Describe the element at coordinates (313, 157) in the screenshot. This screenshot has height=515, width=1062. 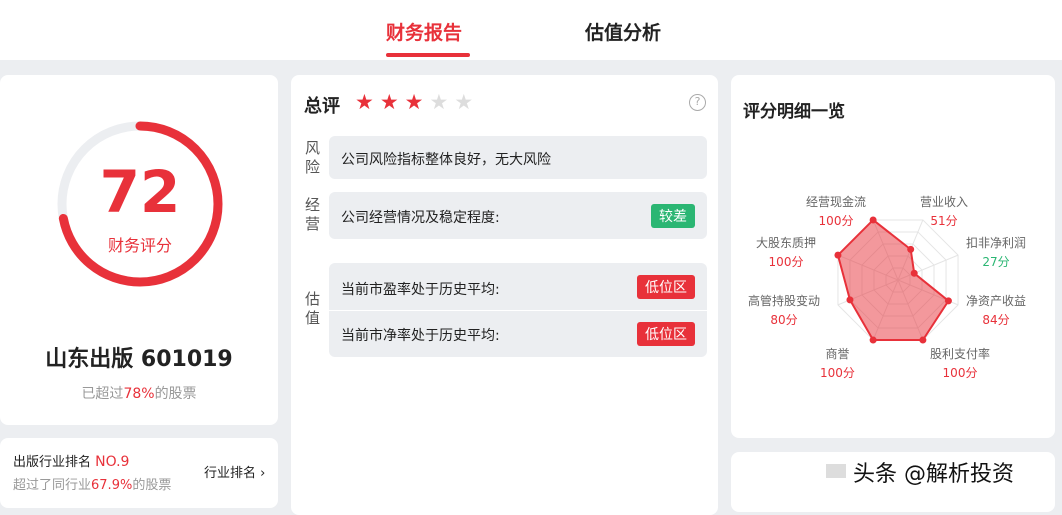
I see `risk-label: 风险` at that location.